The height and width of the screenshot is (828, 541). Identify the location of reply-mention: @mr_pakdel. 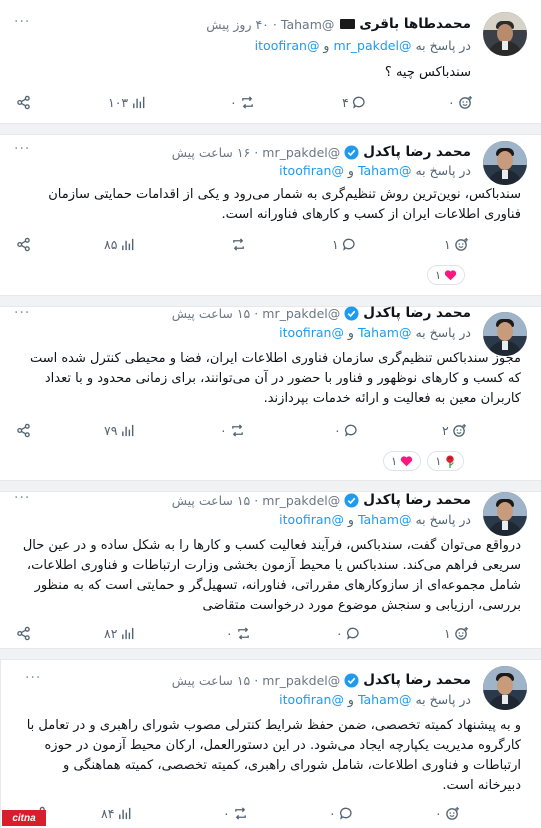
(372, 45).